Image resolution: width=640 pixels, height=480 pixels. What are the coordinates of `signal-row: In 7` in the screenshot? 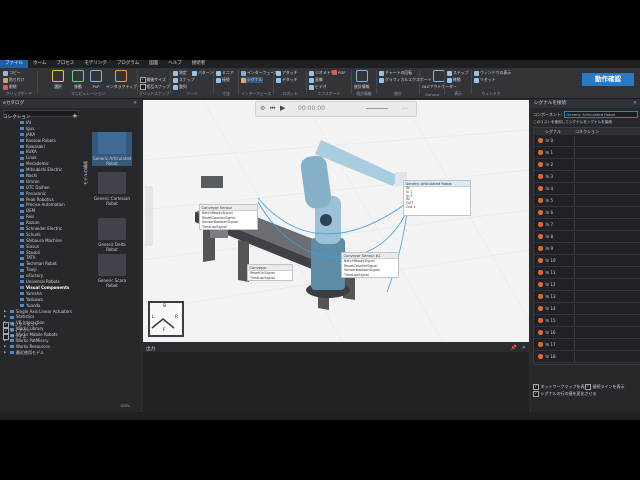 It's located at (587, 225).